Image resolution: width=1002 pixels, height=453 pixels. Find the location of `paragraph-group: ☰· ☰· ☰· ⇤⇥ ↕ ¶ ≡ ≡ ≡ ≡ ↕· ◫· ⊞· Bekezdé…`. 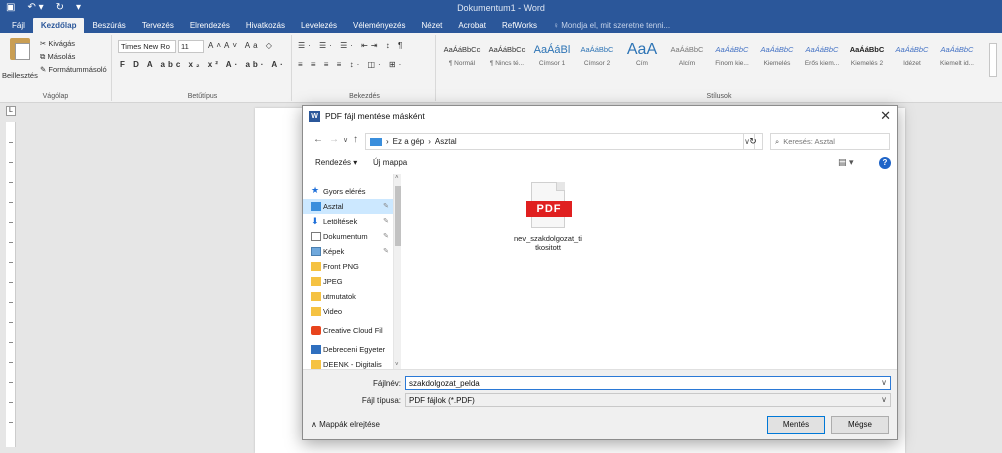

paragraph-group: ☰· ☰· ☰· ⇤⇥ ↕ ¶ ≡ ≡ ≡ ≡ ↕· ◫· ⊞· Bekezdé… is located at coordinates (365, 68).